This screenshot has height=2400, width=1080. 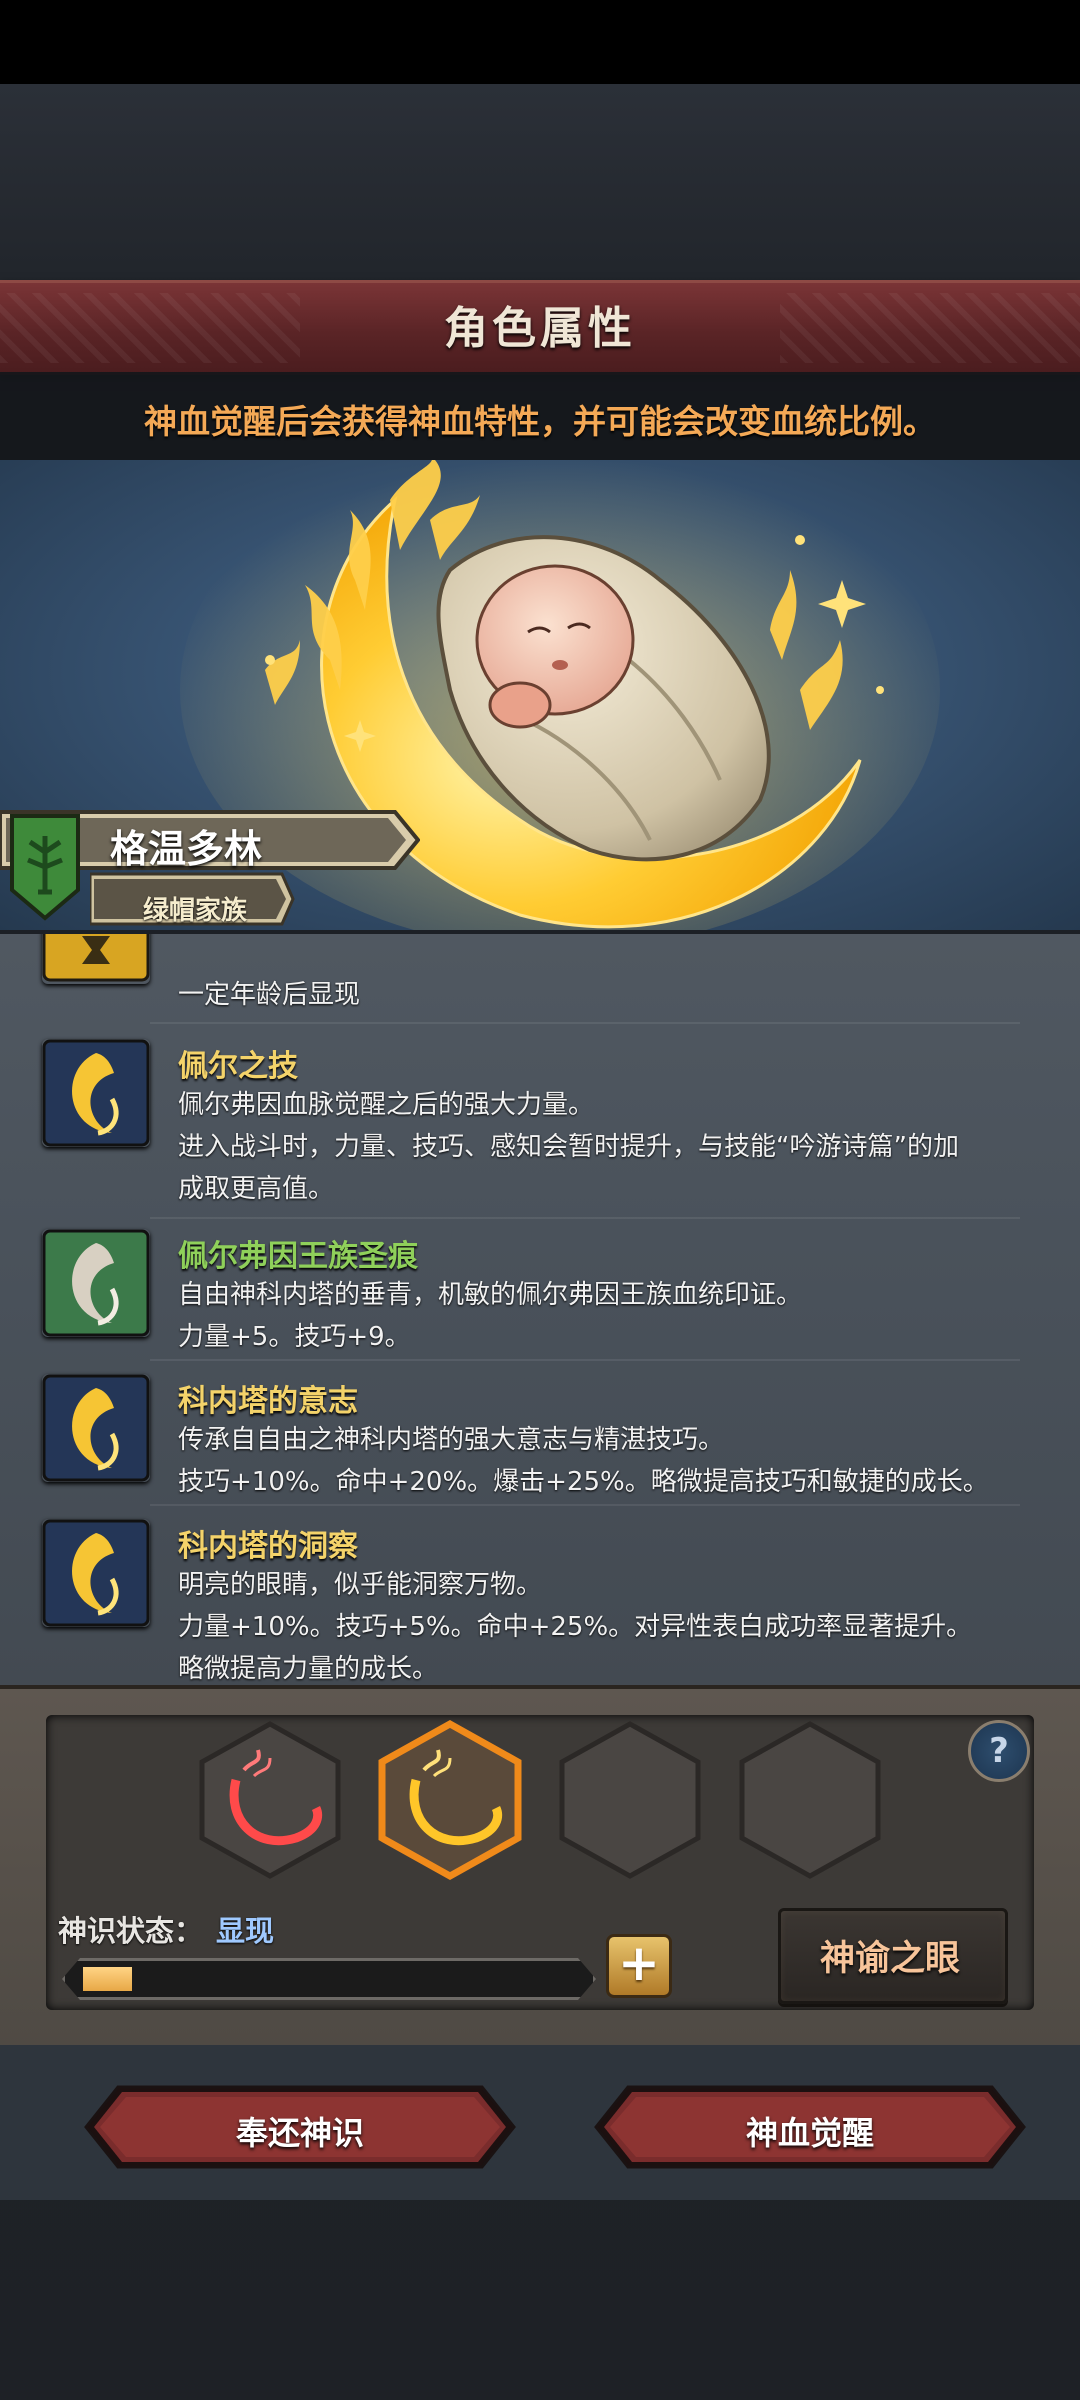 I want to click on progress-fill, so click(x=107, y=1979).